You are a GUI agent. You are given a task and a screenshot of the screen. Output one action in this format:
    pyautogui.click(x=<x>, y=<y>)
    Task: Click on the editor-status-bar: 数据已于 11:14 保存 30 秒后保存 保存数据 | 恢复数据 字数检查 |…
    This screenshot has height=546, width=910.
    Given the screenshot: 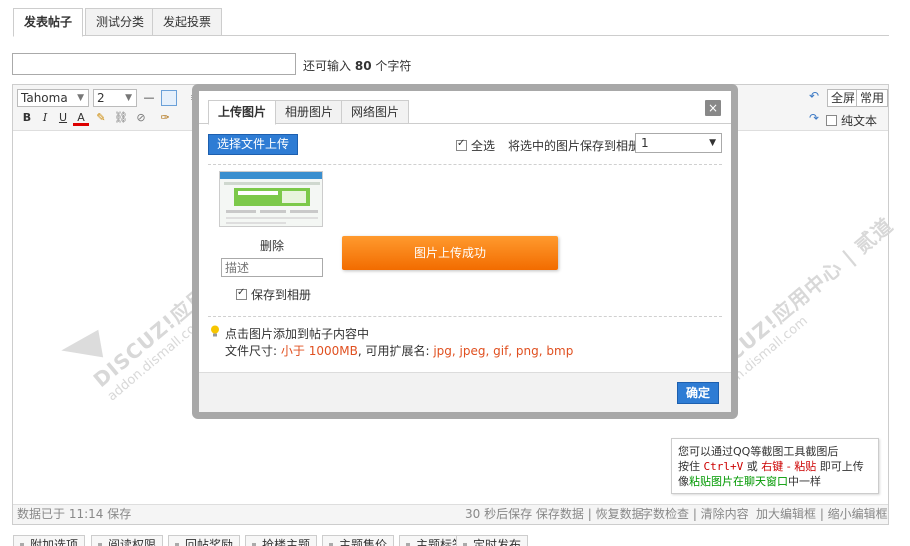 What is the action you would take?
    pyautogui.click(x=450, y=514)
    